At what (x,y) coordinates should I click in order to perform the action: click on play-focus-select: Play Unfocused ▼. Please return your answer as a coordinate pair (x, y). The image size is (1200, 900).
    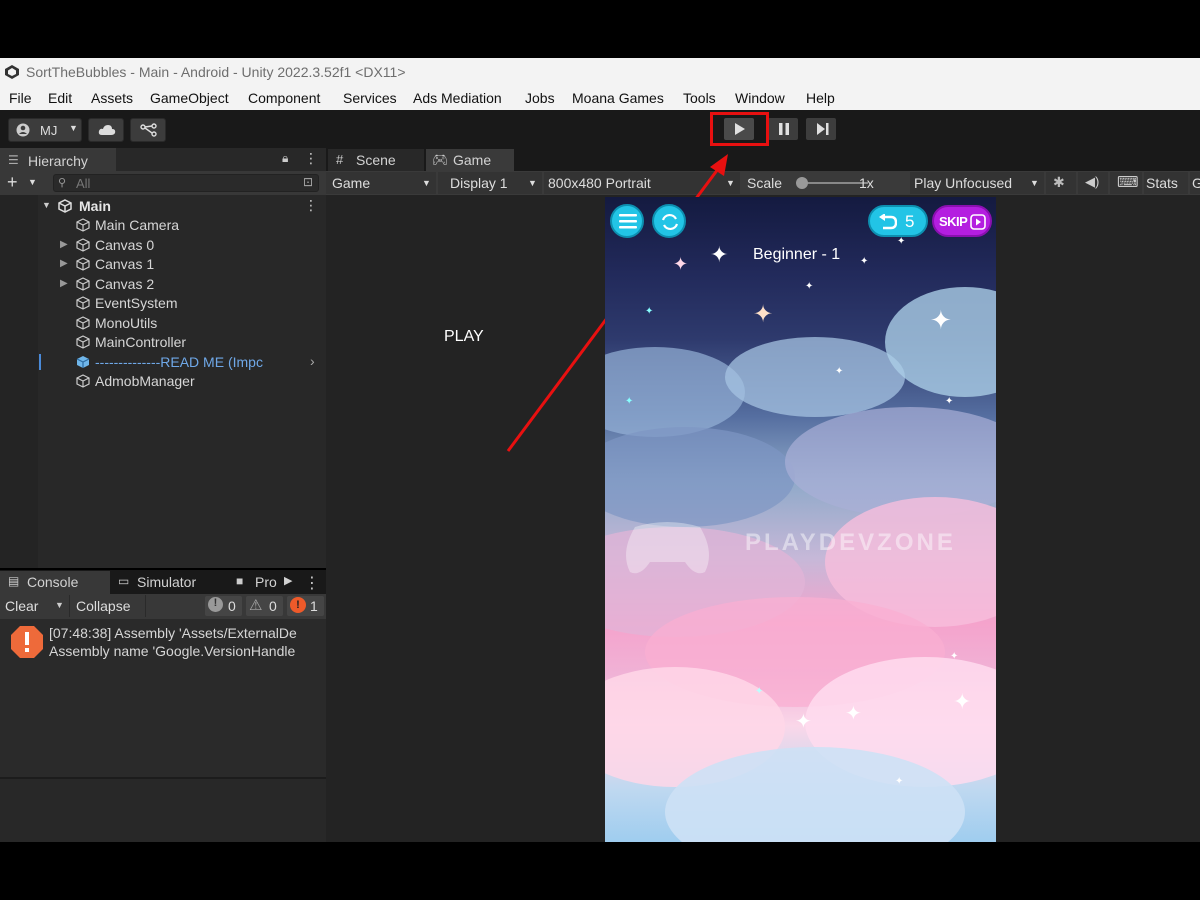
    Looking at the image, I should click on (977, 183).